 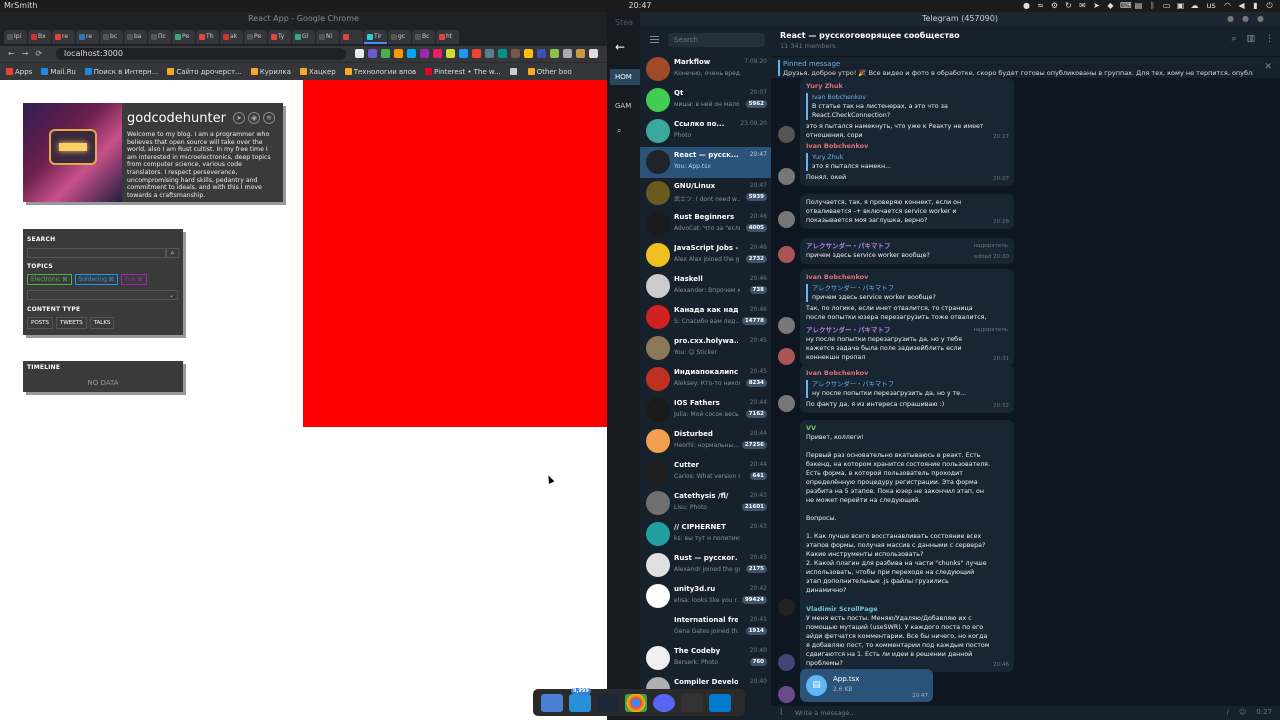 I want to click on chat-list-item: React — русск... 20:47 You: App.tsx, so click(x=705, y=162).